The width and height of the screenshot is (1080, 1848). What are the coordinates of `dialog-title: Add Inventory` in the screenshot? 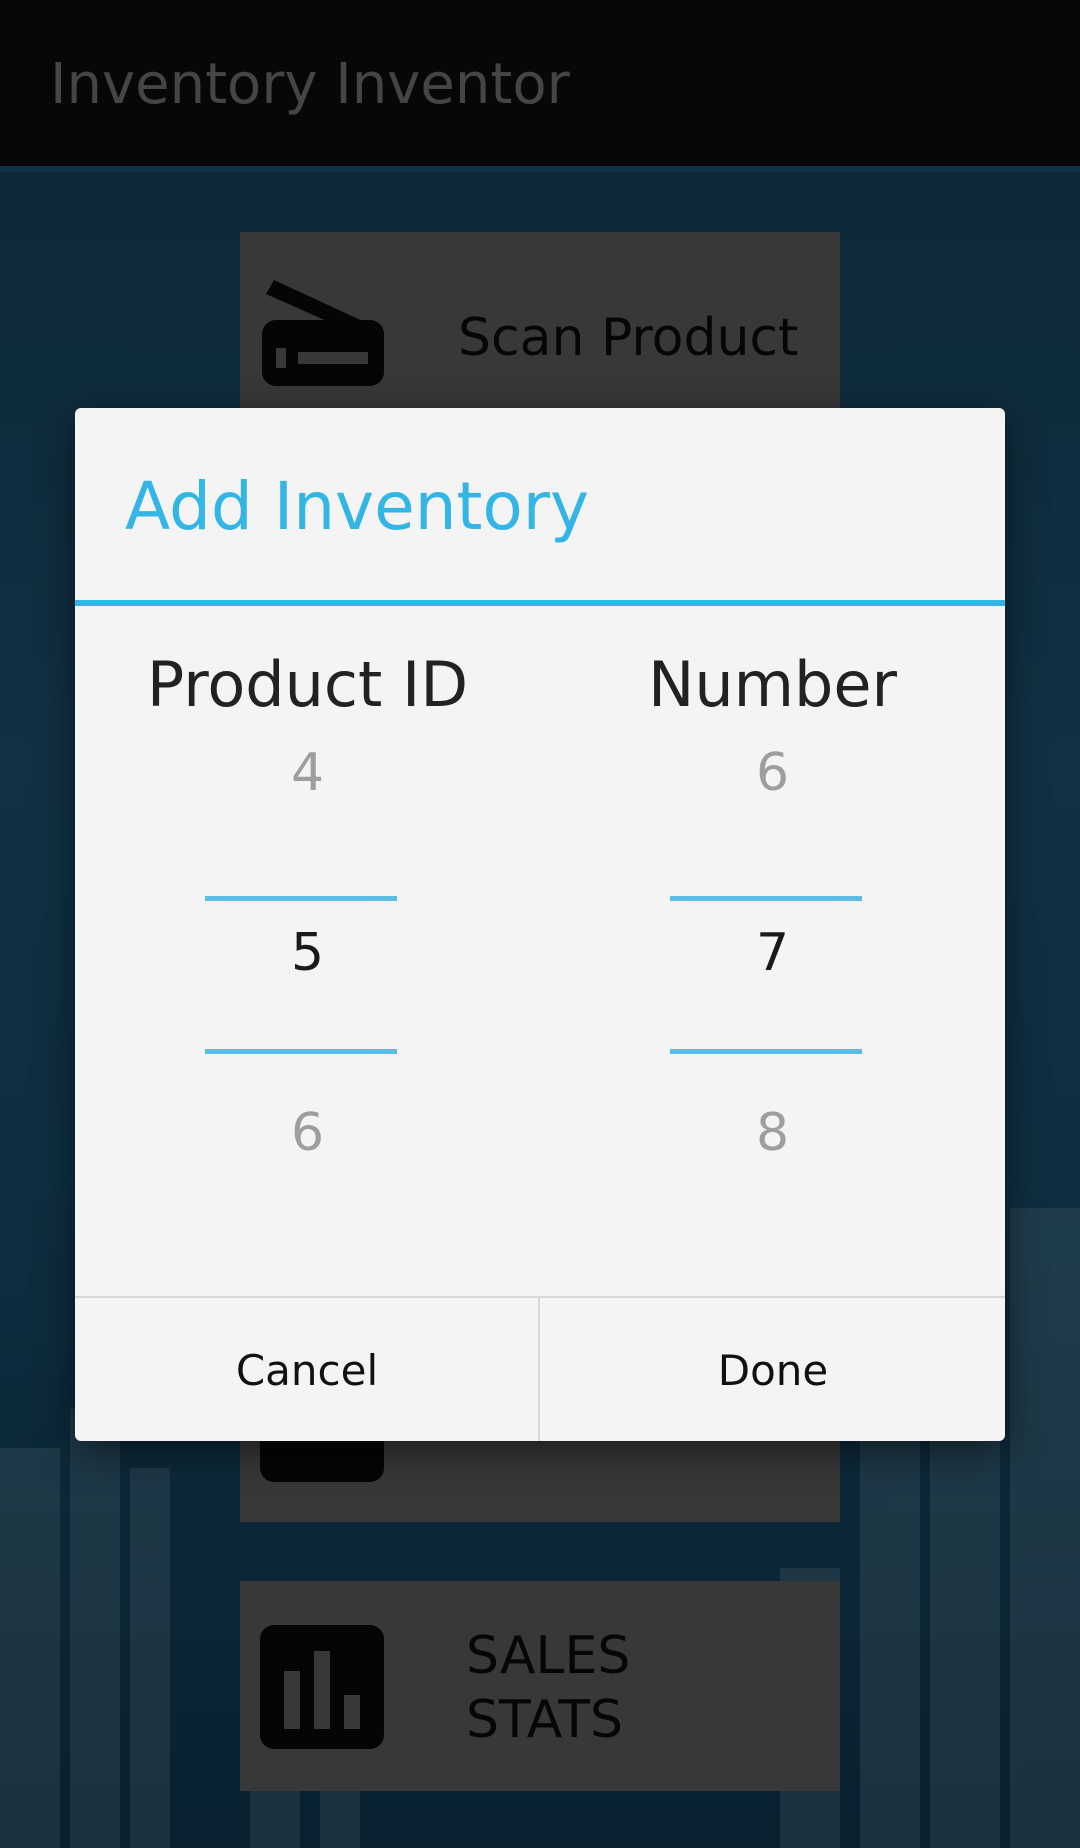 It's located at (357, 506).